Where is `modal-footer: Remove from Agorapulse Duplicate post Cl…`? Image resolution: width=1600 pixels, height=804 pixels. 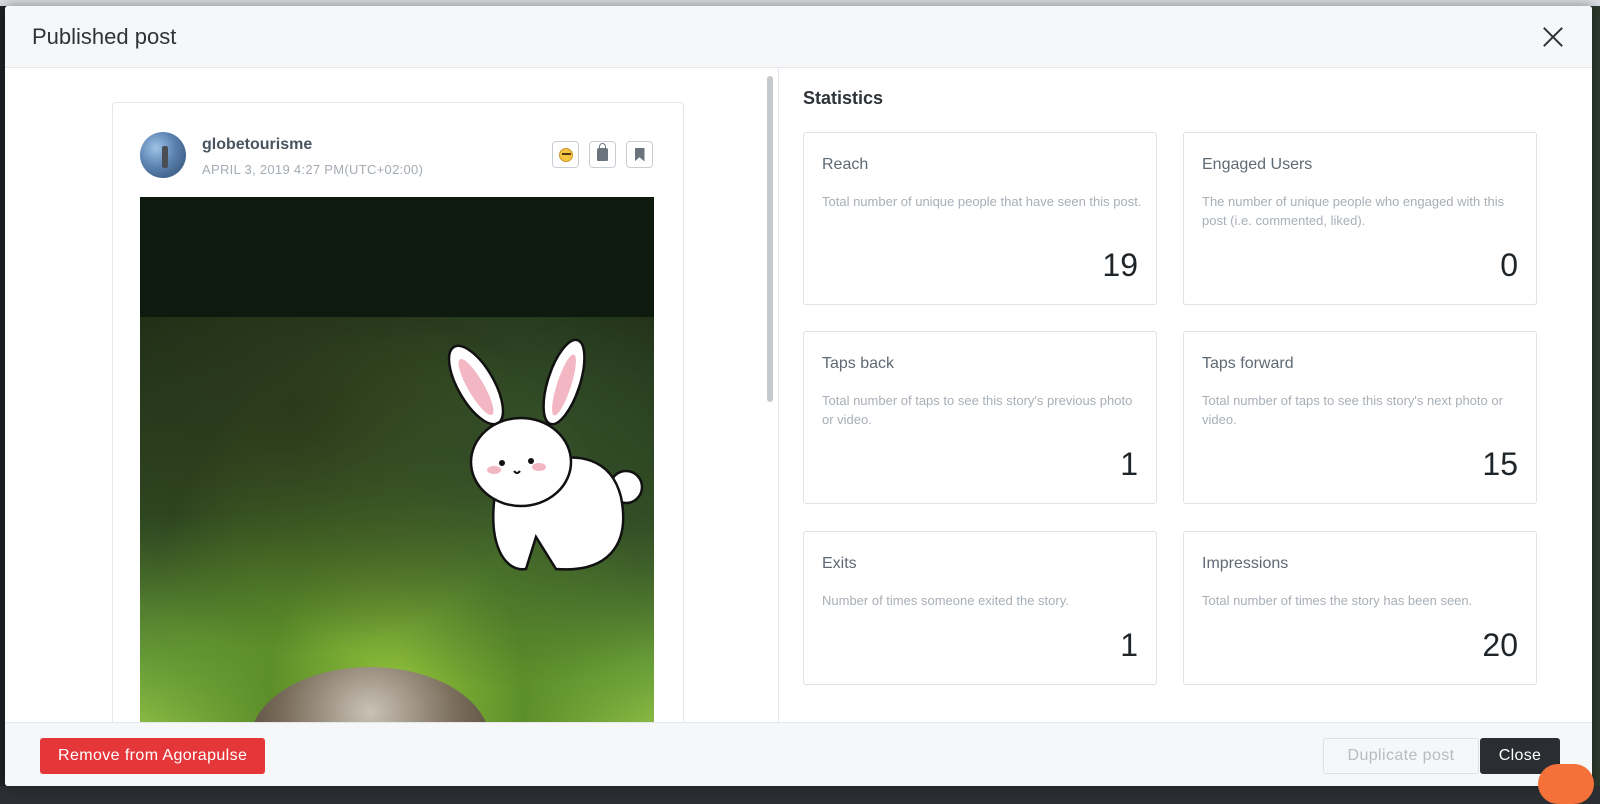 modal-footer: Remove from Agorapulse Duplicate post Cl… is located at coordinates (798, 754).